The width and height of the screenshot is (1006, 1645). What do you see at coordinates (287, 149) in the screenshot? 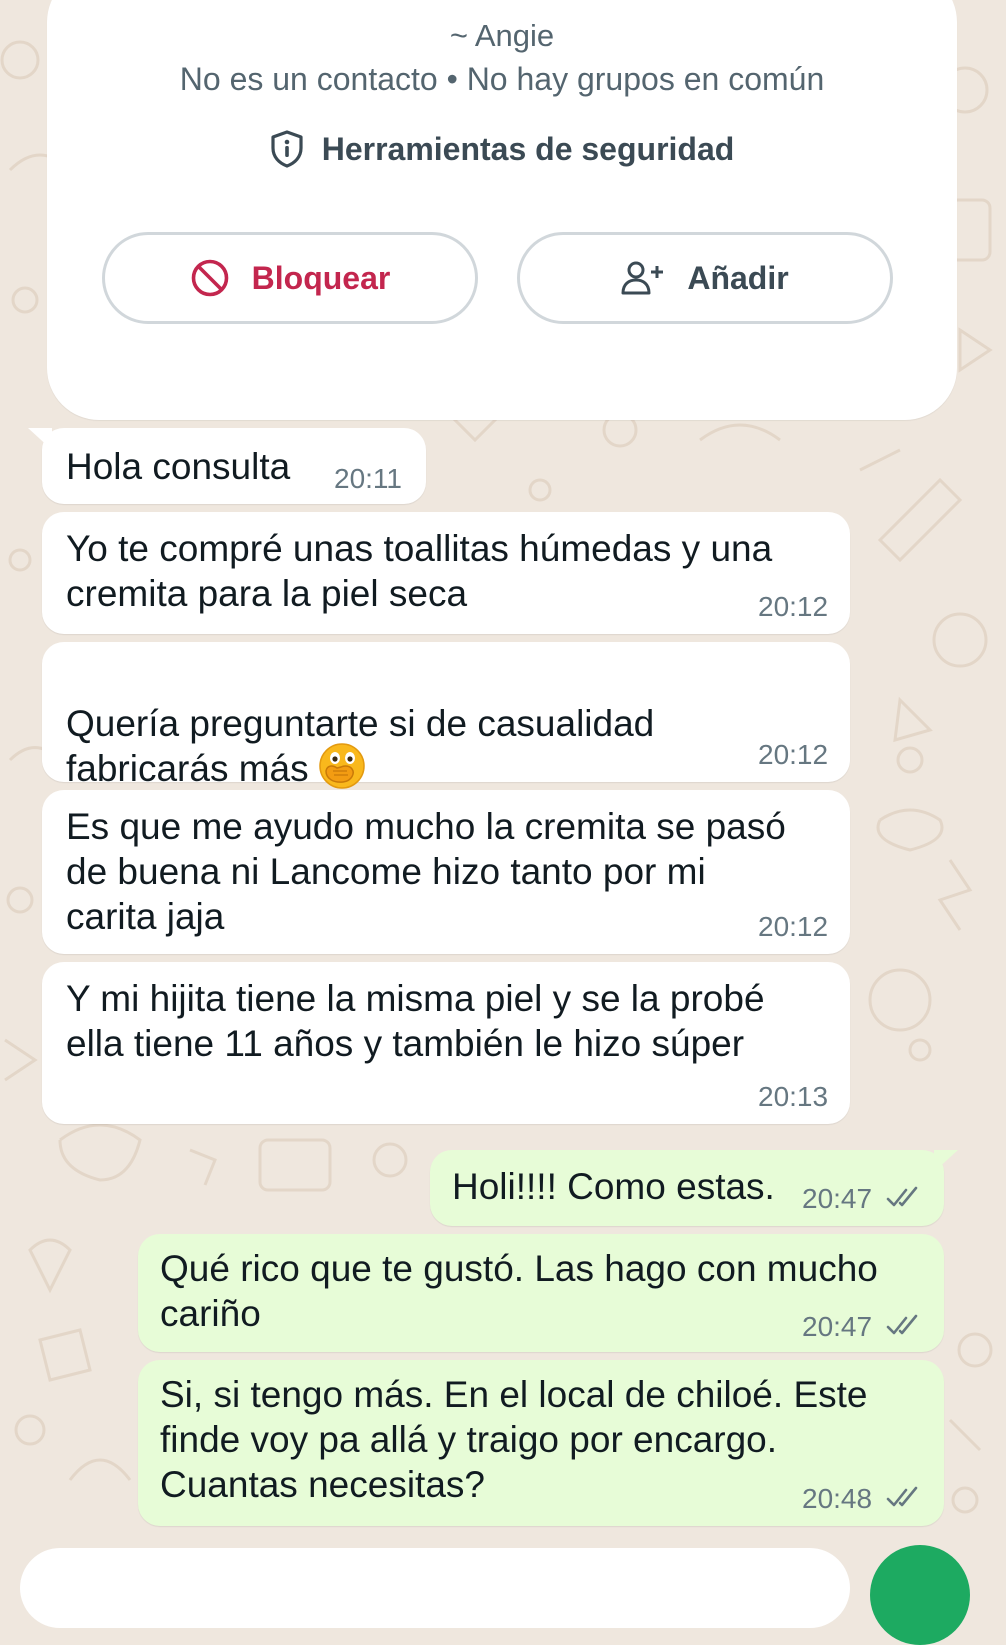
I see `shield-info-icon` at bounding box center [287, 149].